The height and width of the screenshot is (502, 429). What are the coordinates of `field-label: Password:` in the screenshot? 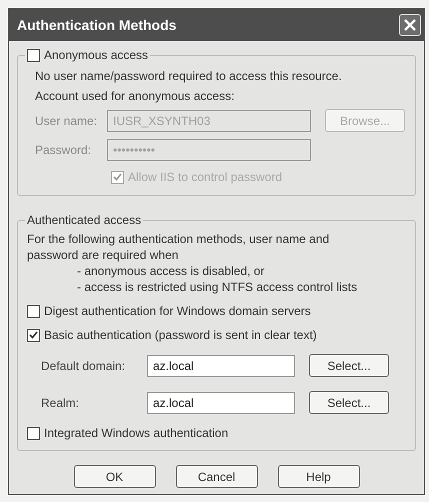 It's located at (63, 149).